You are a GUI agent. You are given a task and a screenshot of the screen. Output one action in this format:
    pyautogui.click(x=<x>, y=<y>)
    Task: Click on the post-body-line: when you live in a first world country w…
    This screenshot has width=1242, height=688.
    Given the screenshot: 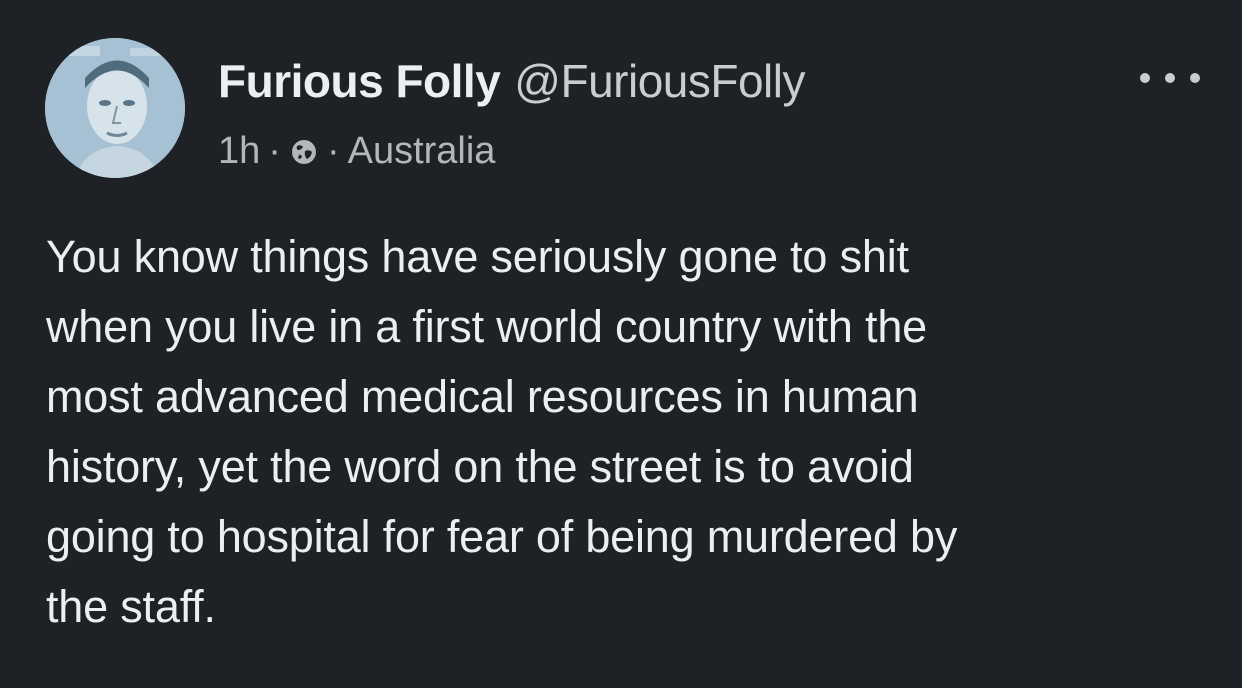 What is the action you would take?
    pyautogui.click(x=486, y=326)
    